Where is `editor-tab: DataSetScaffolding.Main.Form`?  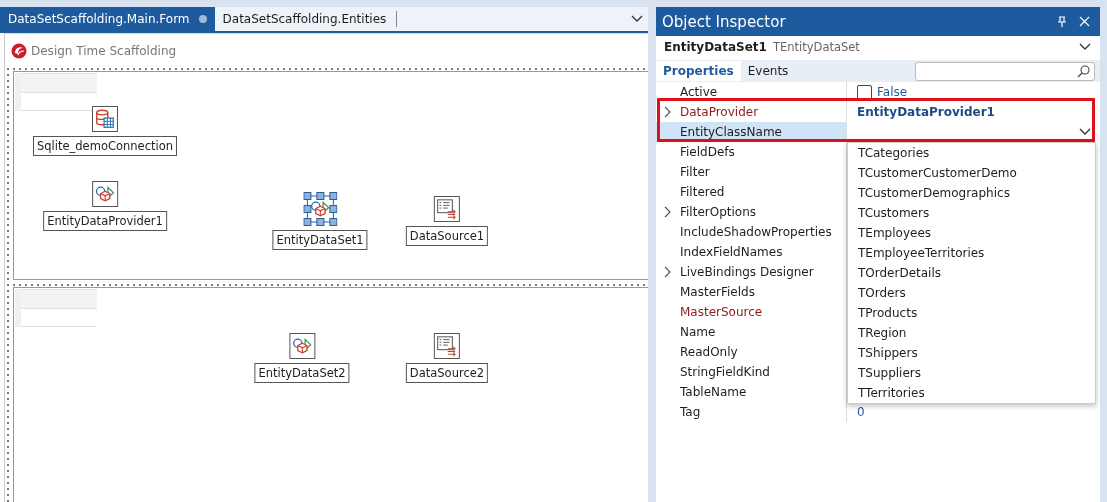
editor-tab: DataSetScaffolding.Main.Form is located at coordinates (107, 19).